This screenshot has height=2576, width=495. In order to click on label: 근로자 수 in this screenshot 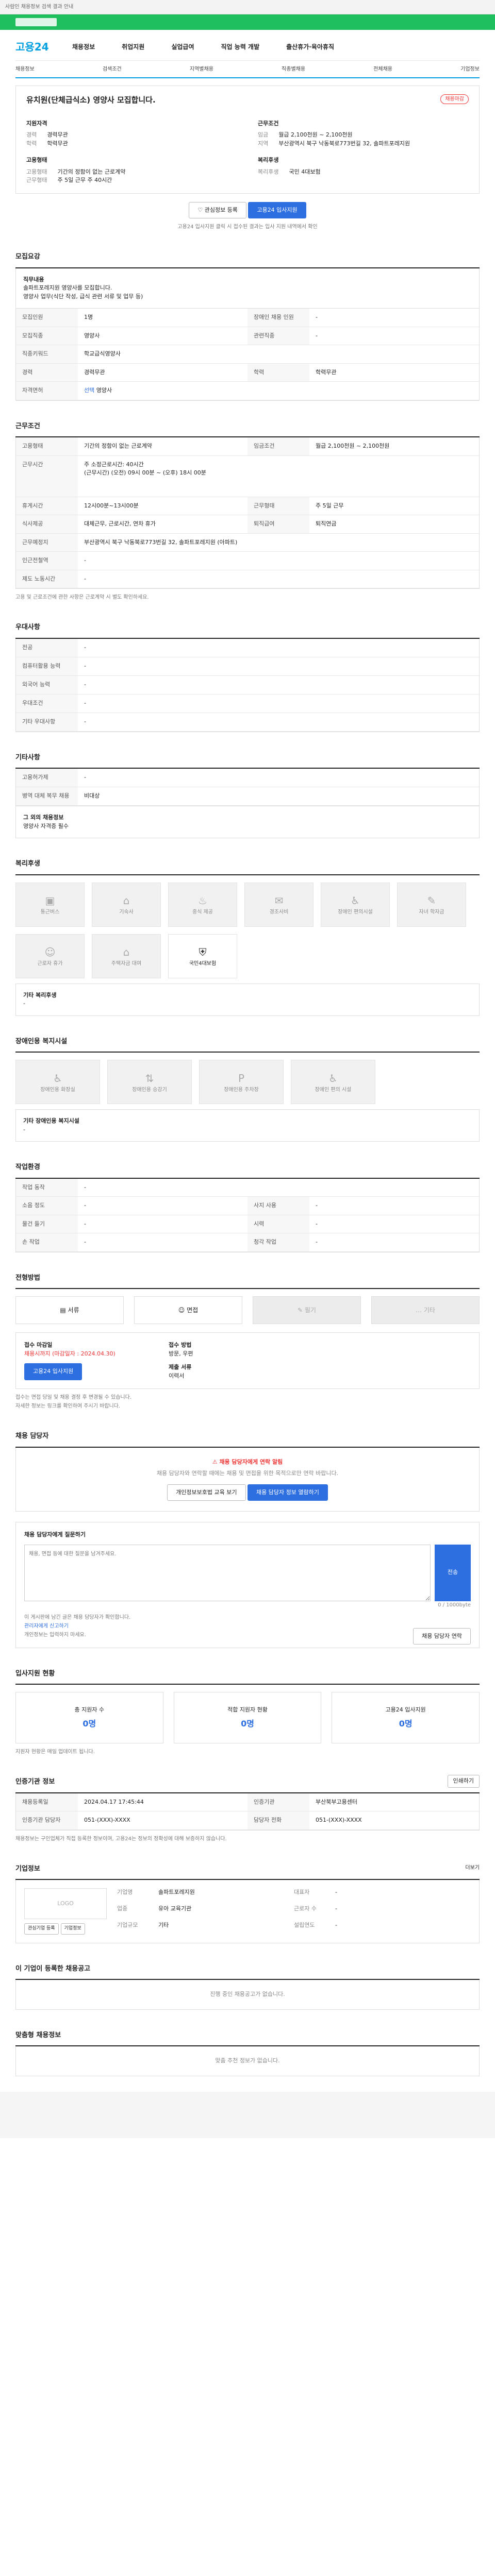, I will do `click(305, 1908)`.